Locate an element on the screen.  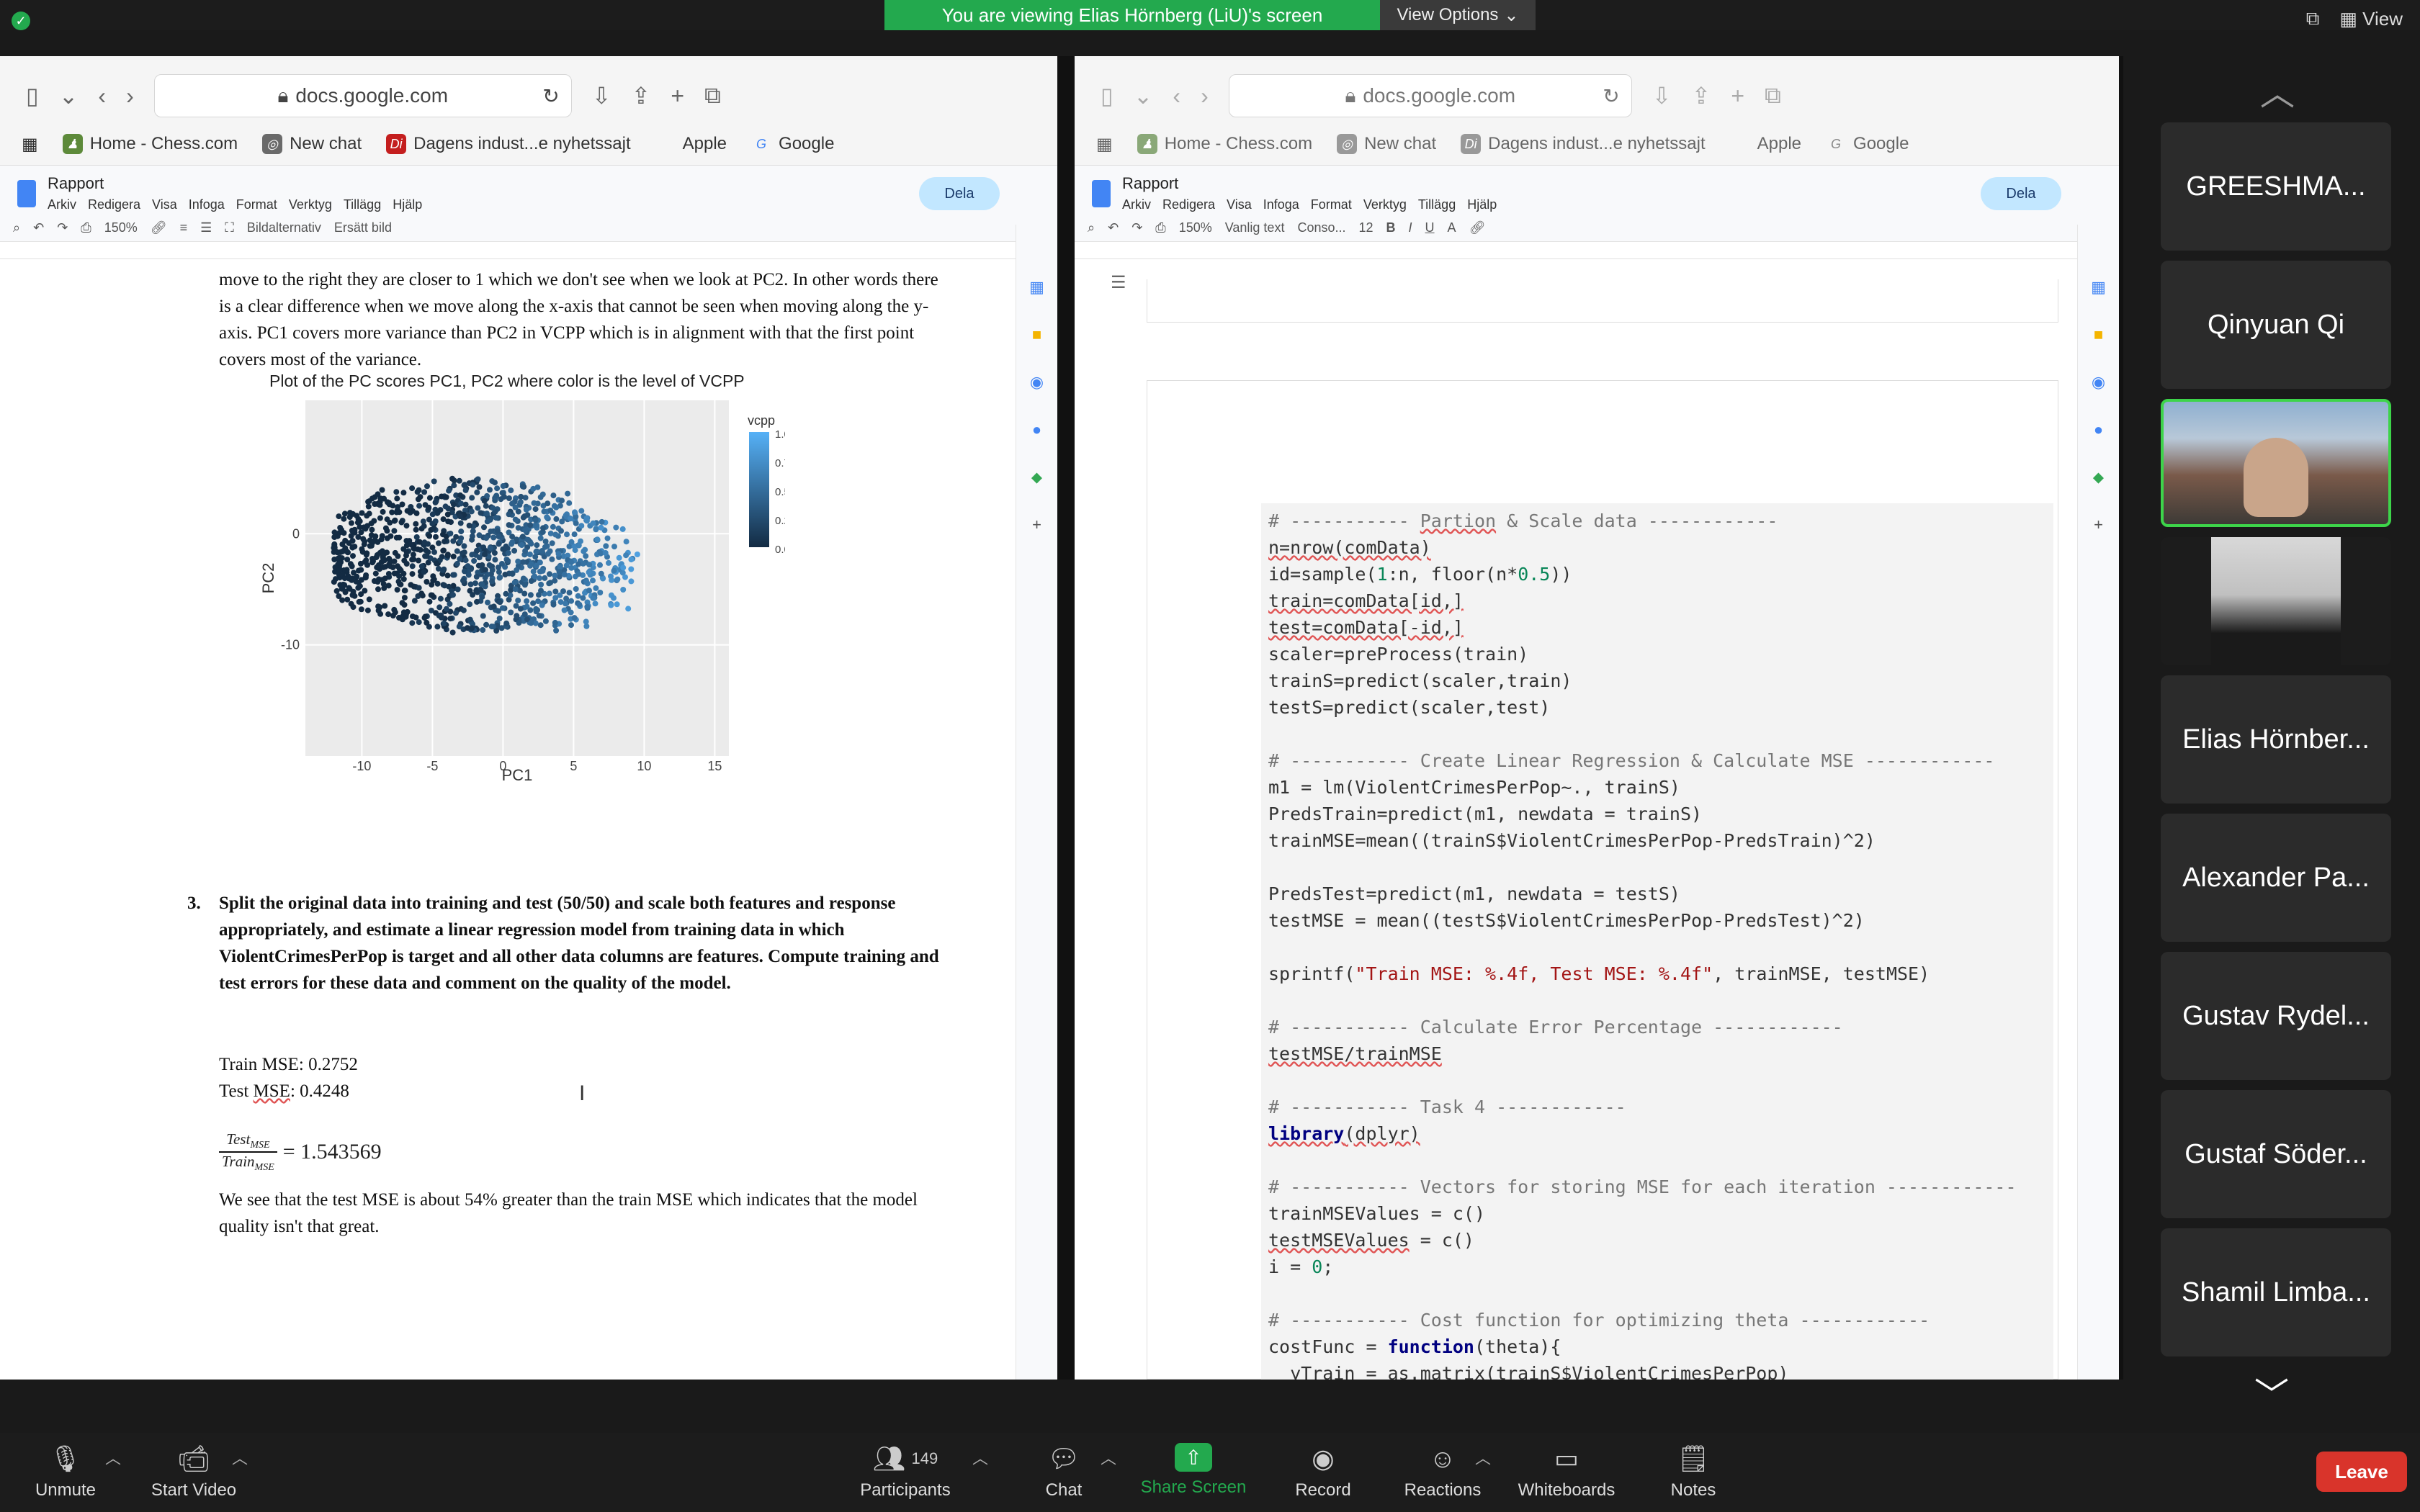
audio-options-icon: ︿ is located at coordinates (113, 1457).